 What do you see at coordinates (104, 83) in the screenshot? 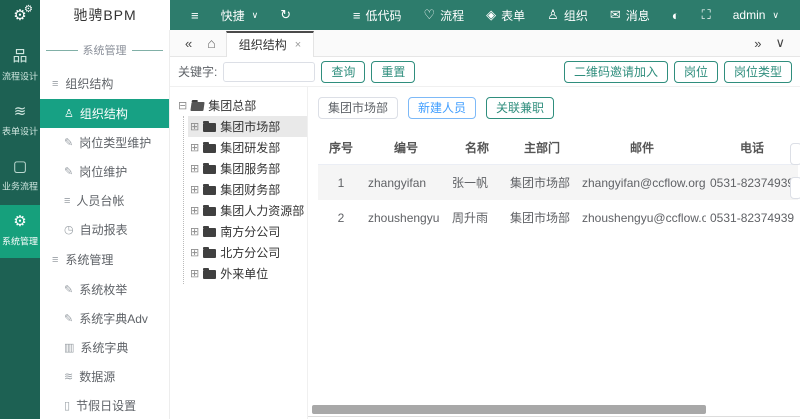
I see `menu-group-org: ≡ 组织结构` at bounding box center [104, 83].